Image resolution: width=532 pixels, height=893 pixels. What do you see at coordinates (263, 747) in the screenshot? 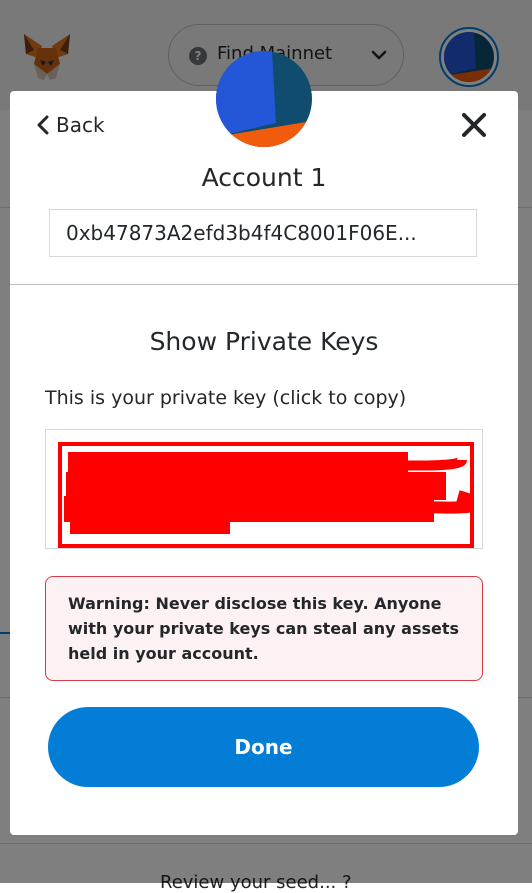
I see `done-button: Done` at bounding box center [263, 747].